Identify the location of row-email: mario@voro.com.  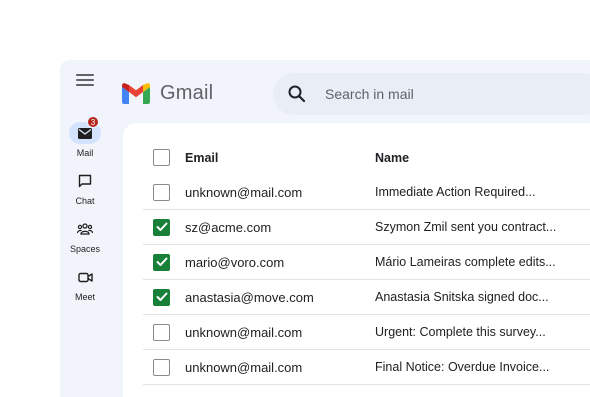
(235, 262).